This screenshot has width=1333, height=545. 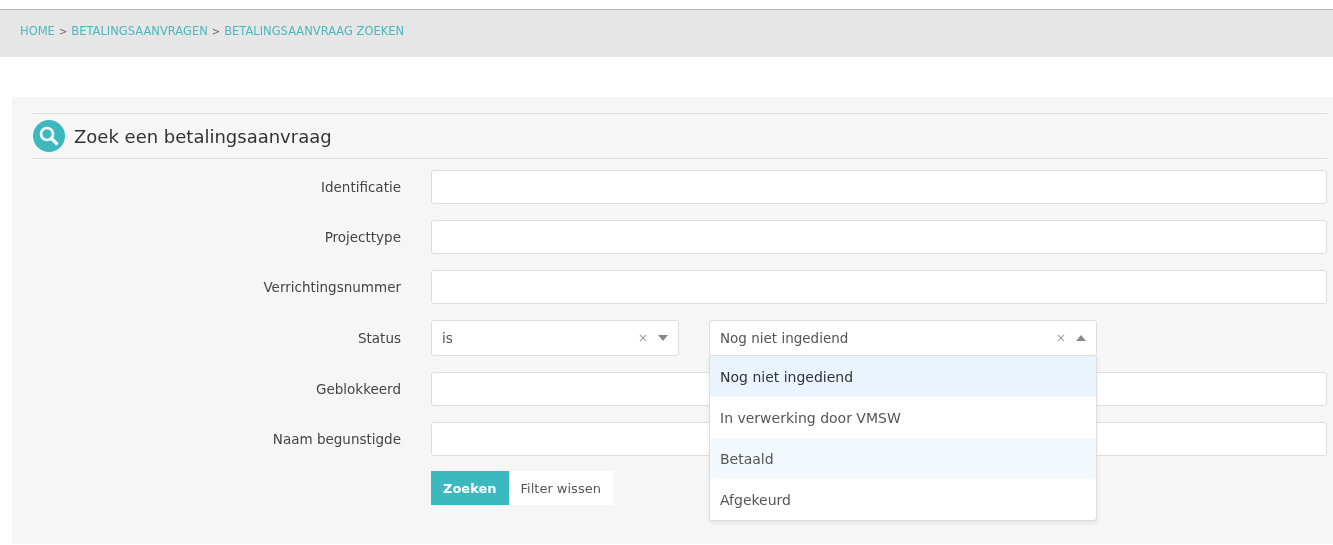 What do you see at coordinates (785, 338) in the screenshot?
I see `select-value: Nog niet ingediend` at bounding box center [785, 338].